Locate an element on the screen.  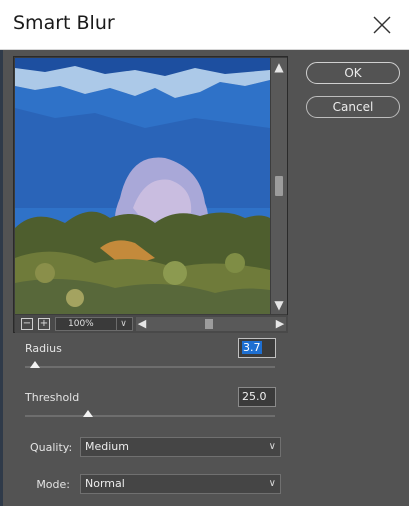
vertical-scroll-thumb is located at coordinates (279, 186).